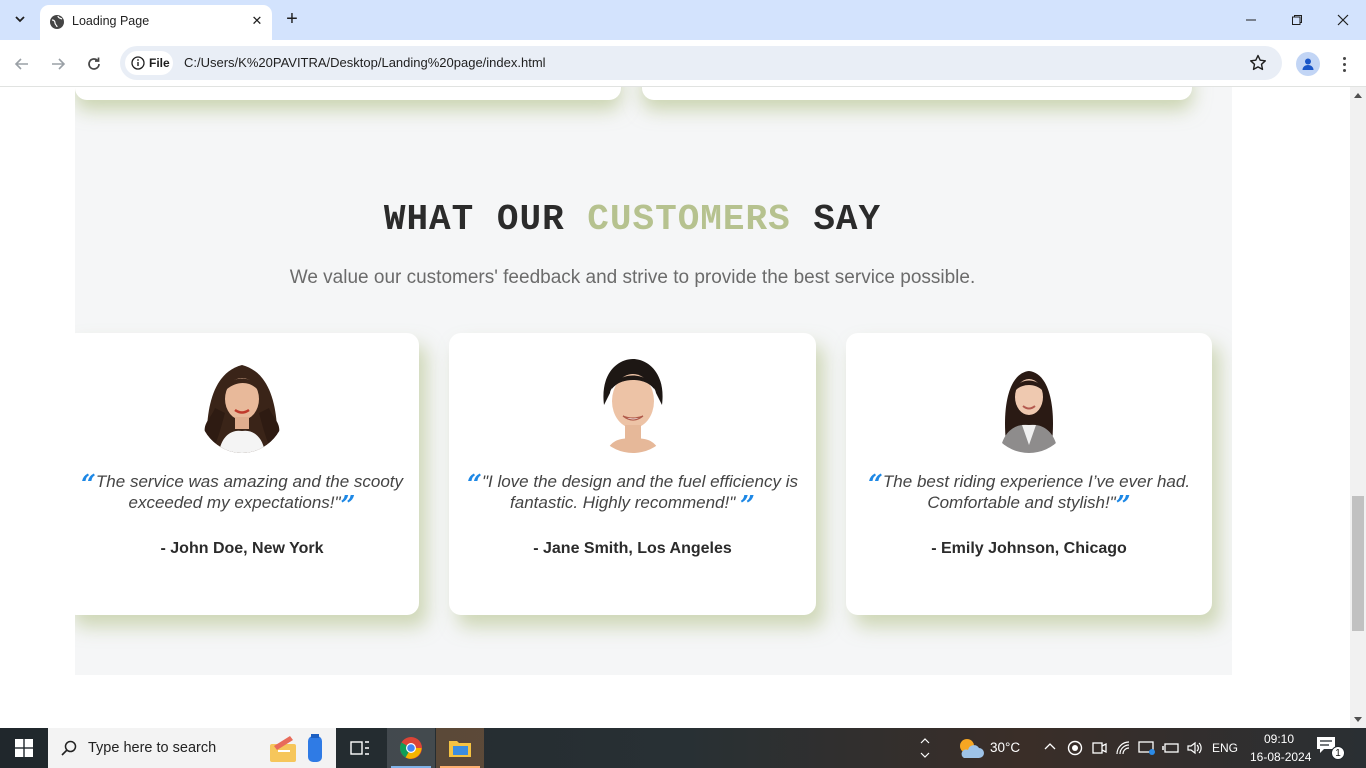 This screenshot has width=1366, height=768. Describe the element at coordinates (1099, 748) in the screenshot. I see `meet-camera-icon` at that location.